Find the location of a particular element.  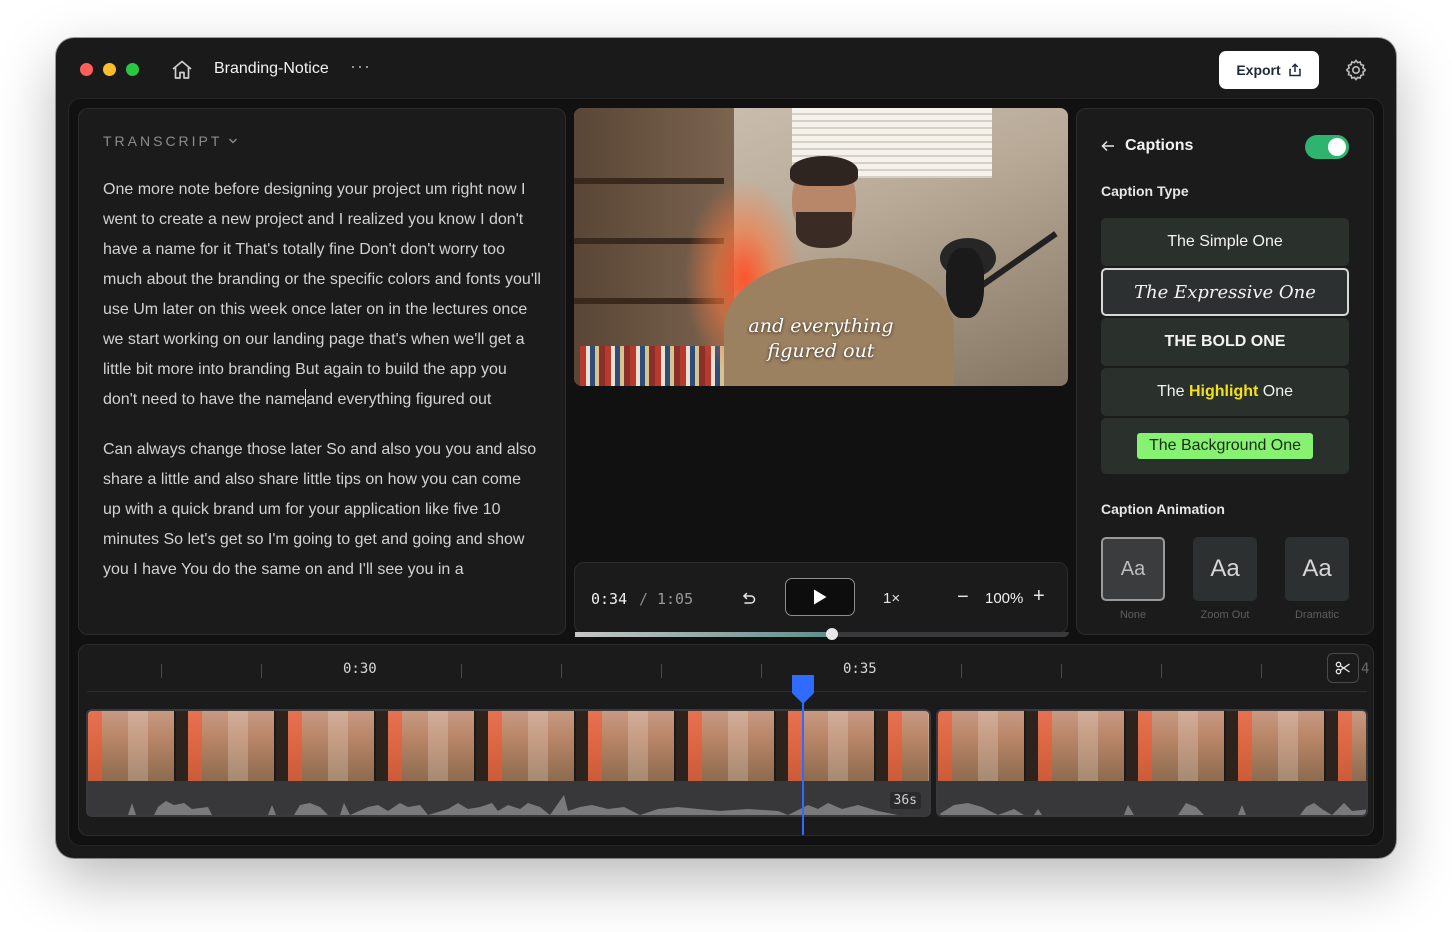

captions-back-button: Captions is located at coordinates (1147, 146).